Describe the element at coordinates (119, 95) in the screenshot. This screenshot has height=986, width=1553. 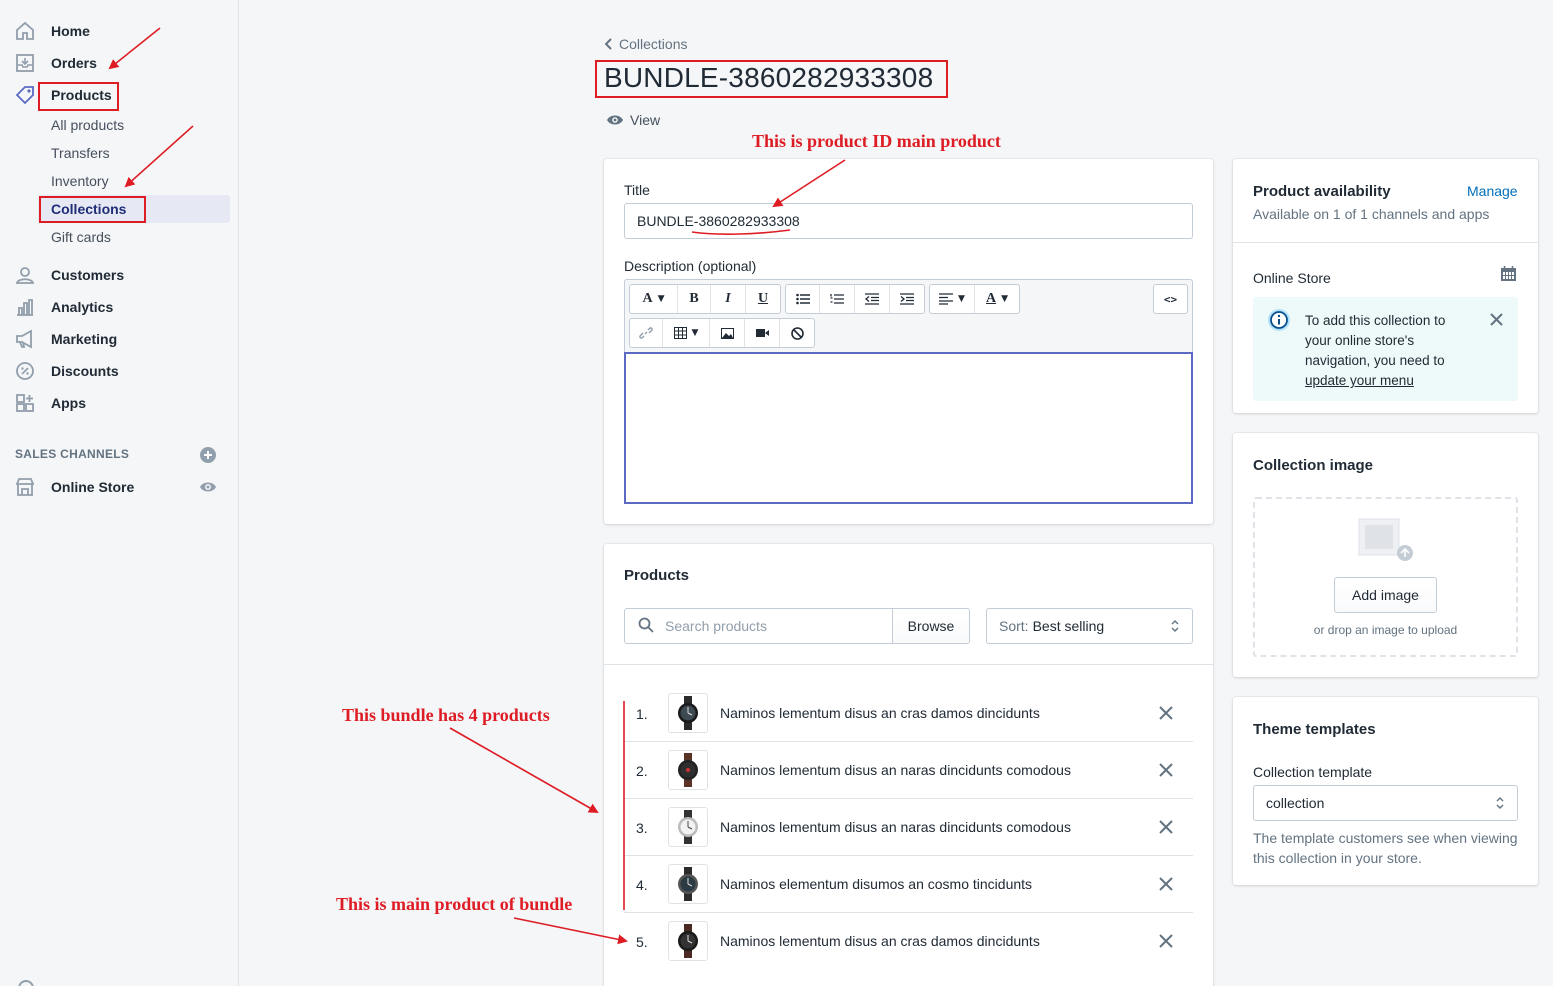
I see `nav-products: Products` at that location.